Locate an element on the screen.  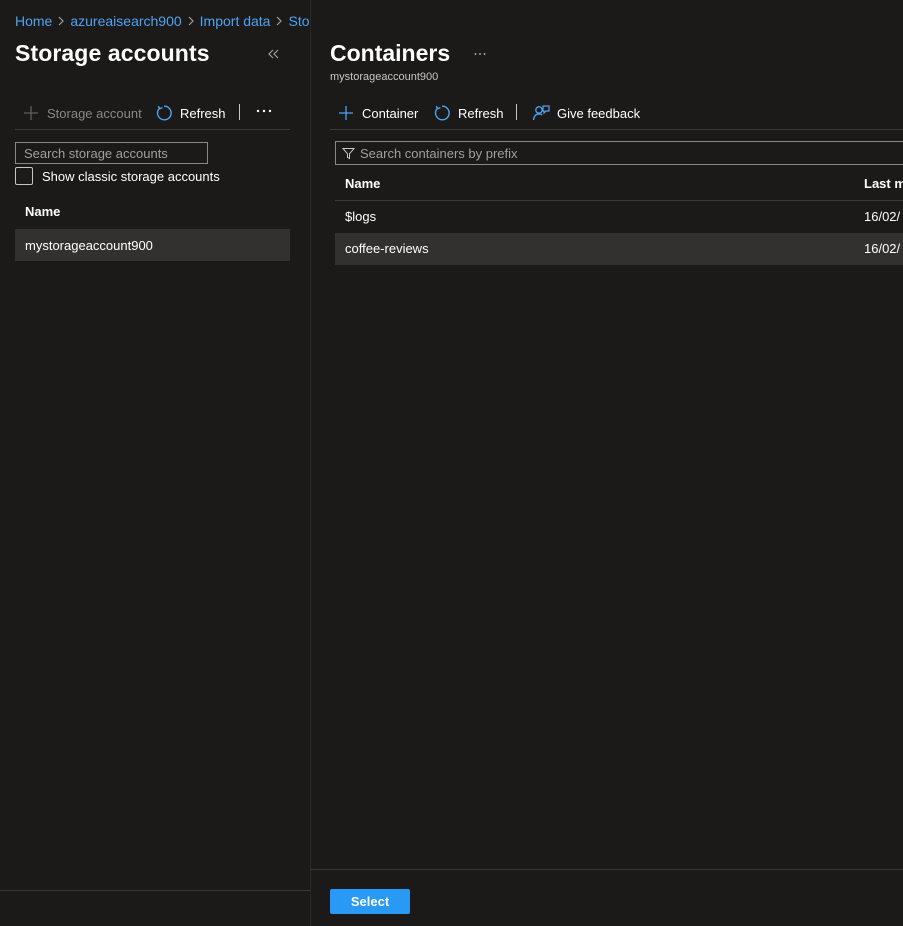
container-name: $logs is located at coordinates (361, 216).